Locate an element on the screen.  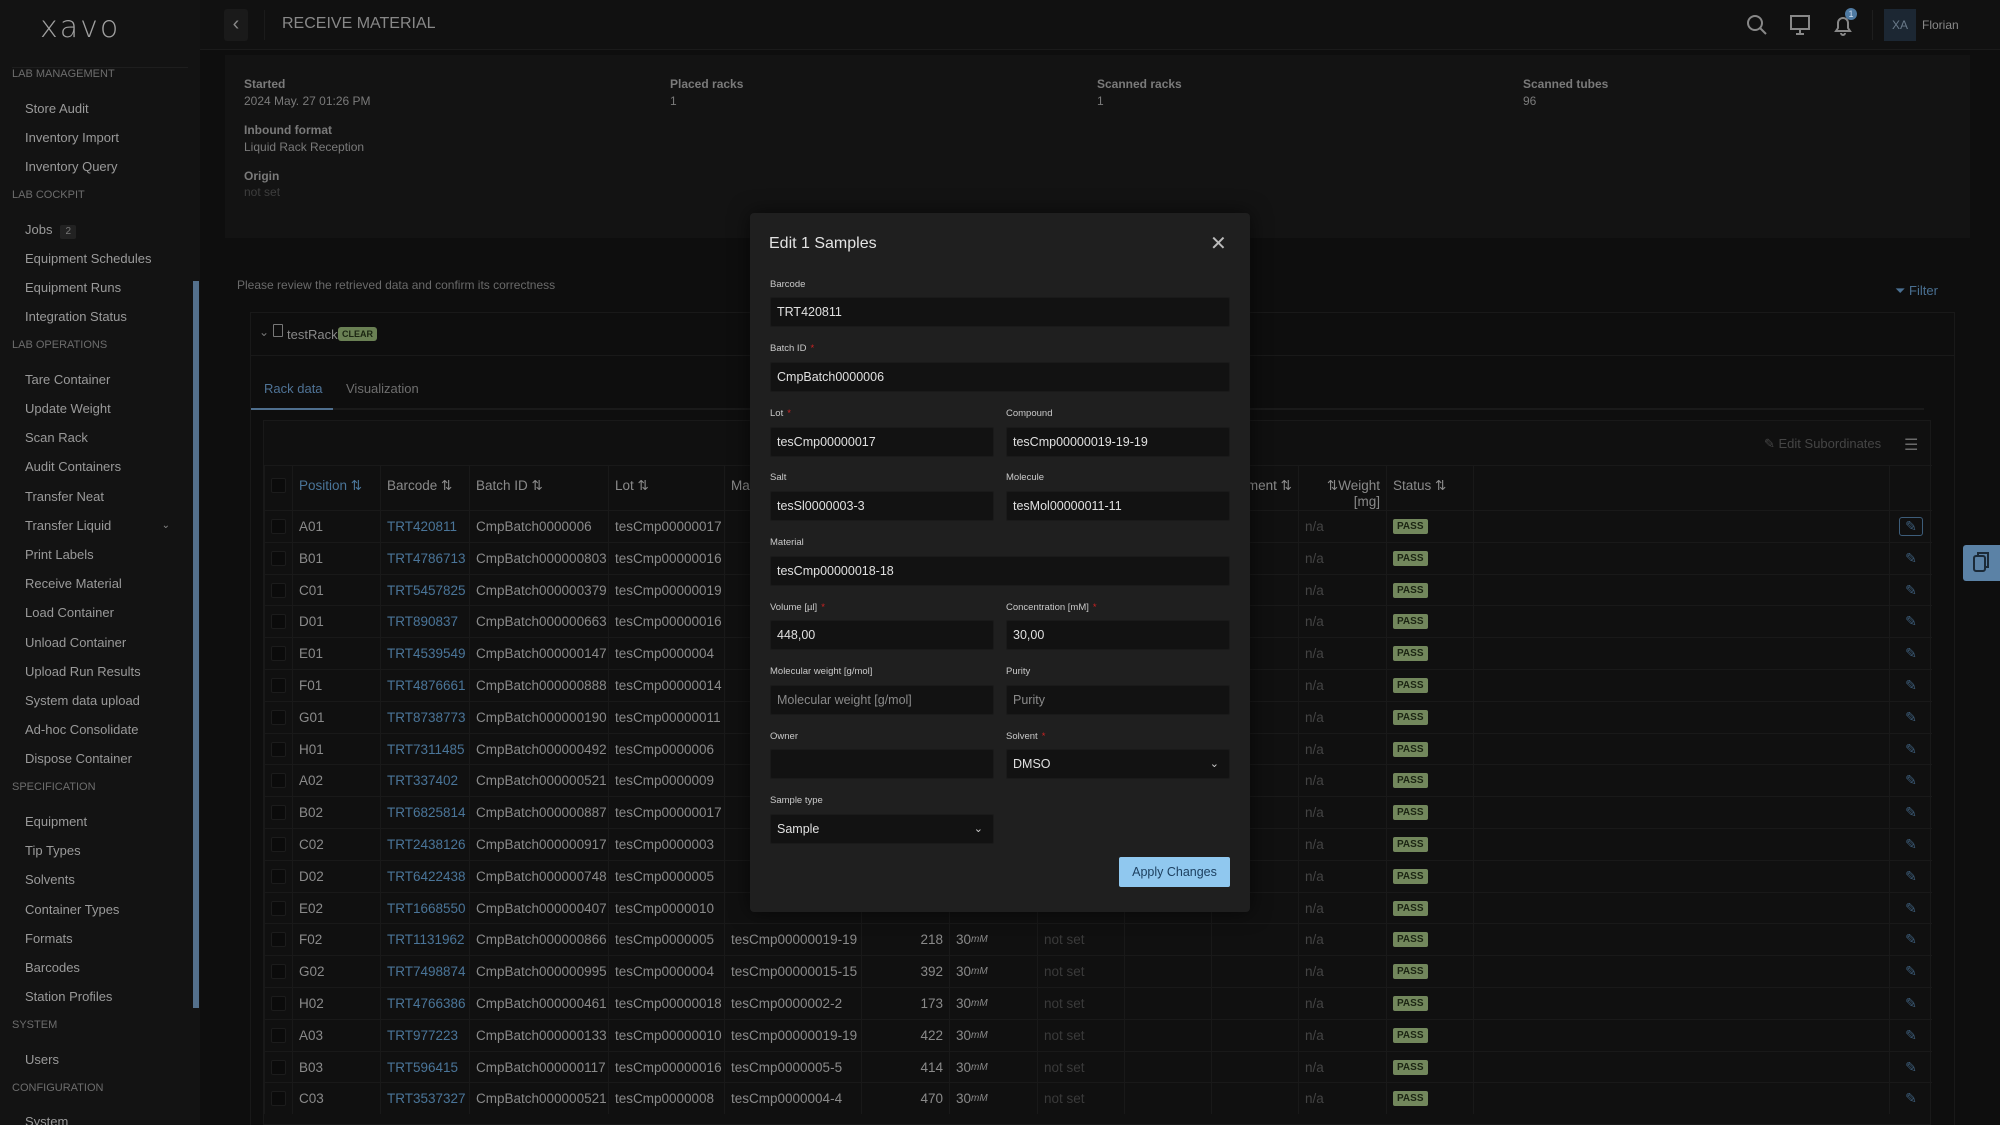
close-icon: ✕ is located at coordinates (1218, 243).